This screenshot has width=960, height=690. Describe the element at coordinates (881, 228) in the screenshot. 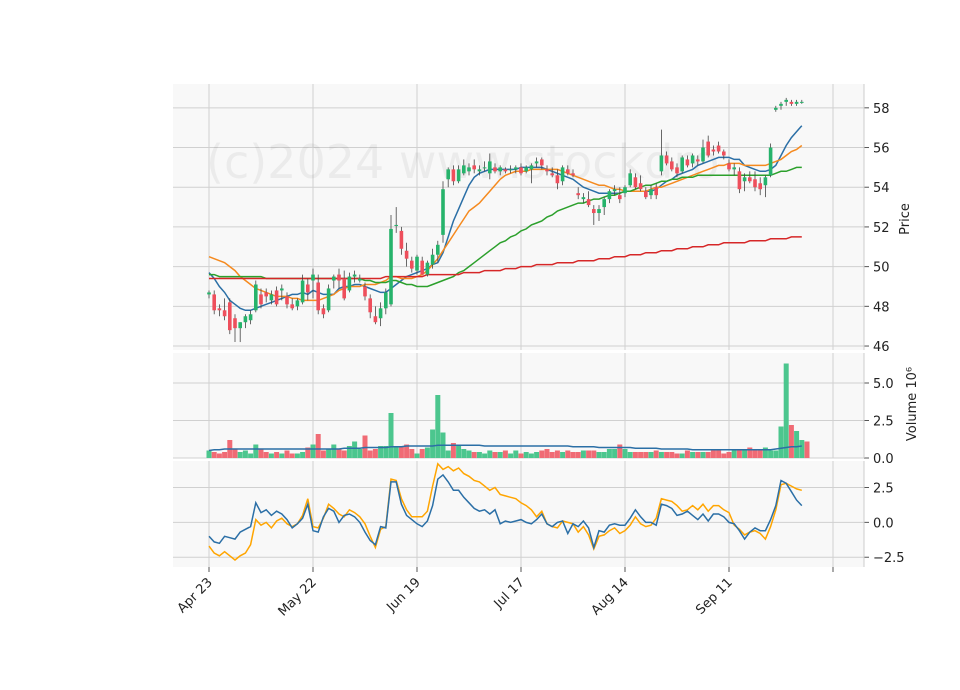

I see `price-tick-label: 52` at that location.